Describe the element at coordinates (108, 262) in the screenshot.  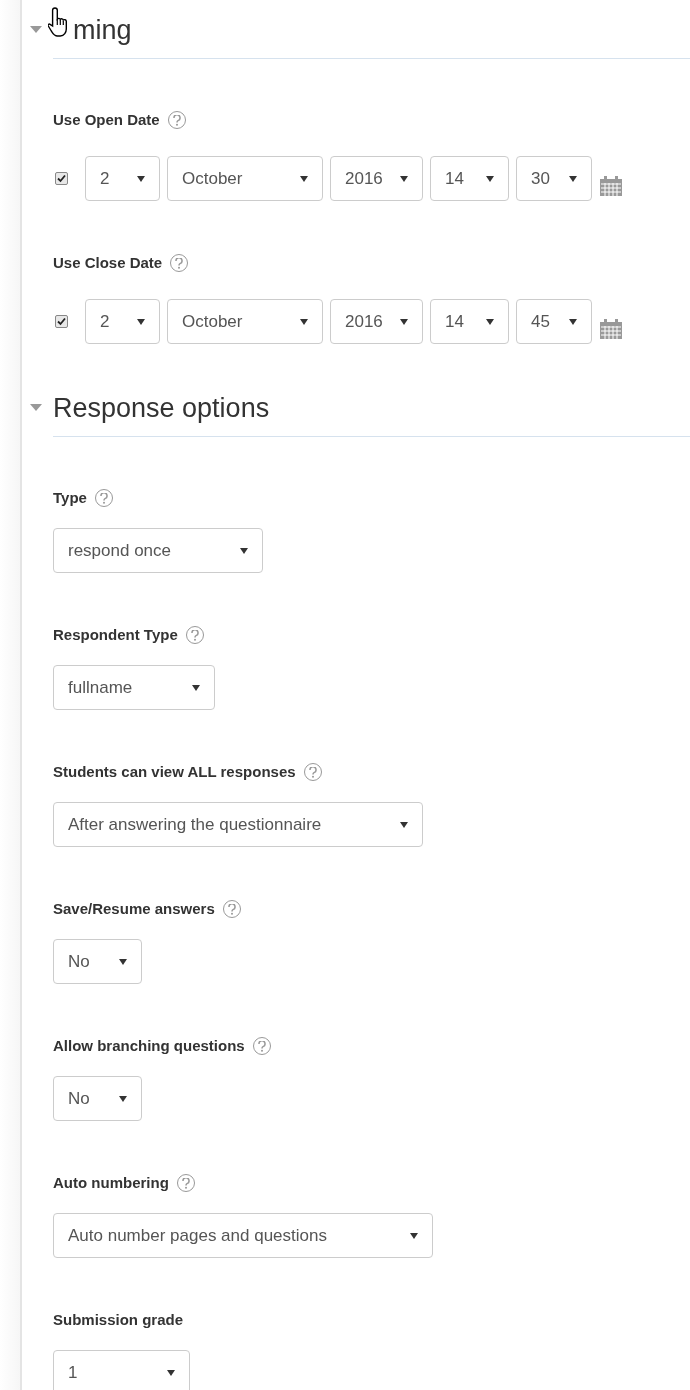
I see `field-label: Use Close Date` at that location.